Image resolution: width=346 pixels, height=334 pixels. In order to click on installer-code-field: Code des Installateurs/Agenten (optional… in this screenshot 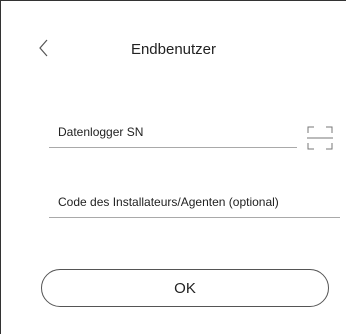, I will do `click(168, 202)`.